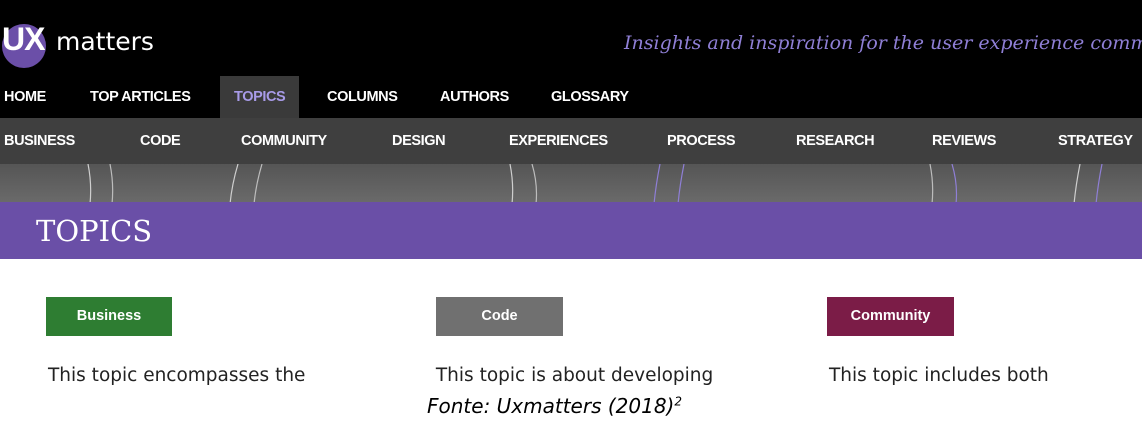 The image size is (1142, 427). What do you see at coordinates (109, 316) in the screenshot?
I see `topic-business-button: Business` at bounding box center [109, 316].